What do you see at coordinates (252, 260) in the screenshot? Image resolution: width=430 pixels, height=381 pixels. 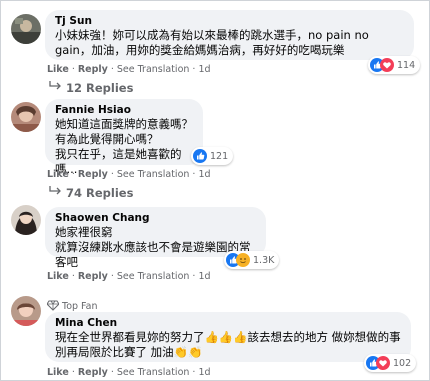 I see `reaction-summary: 1.3K` at bounding box center [252, 260].